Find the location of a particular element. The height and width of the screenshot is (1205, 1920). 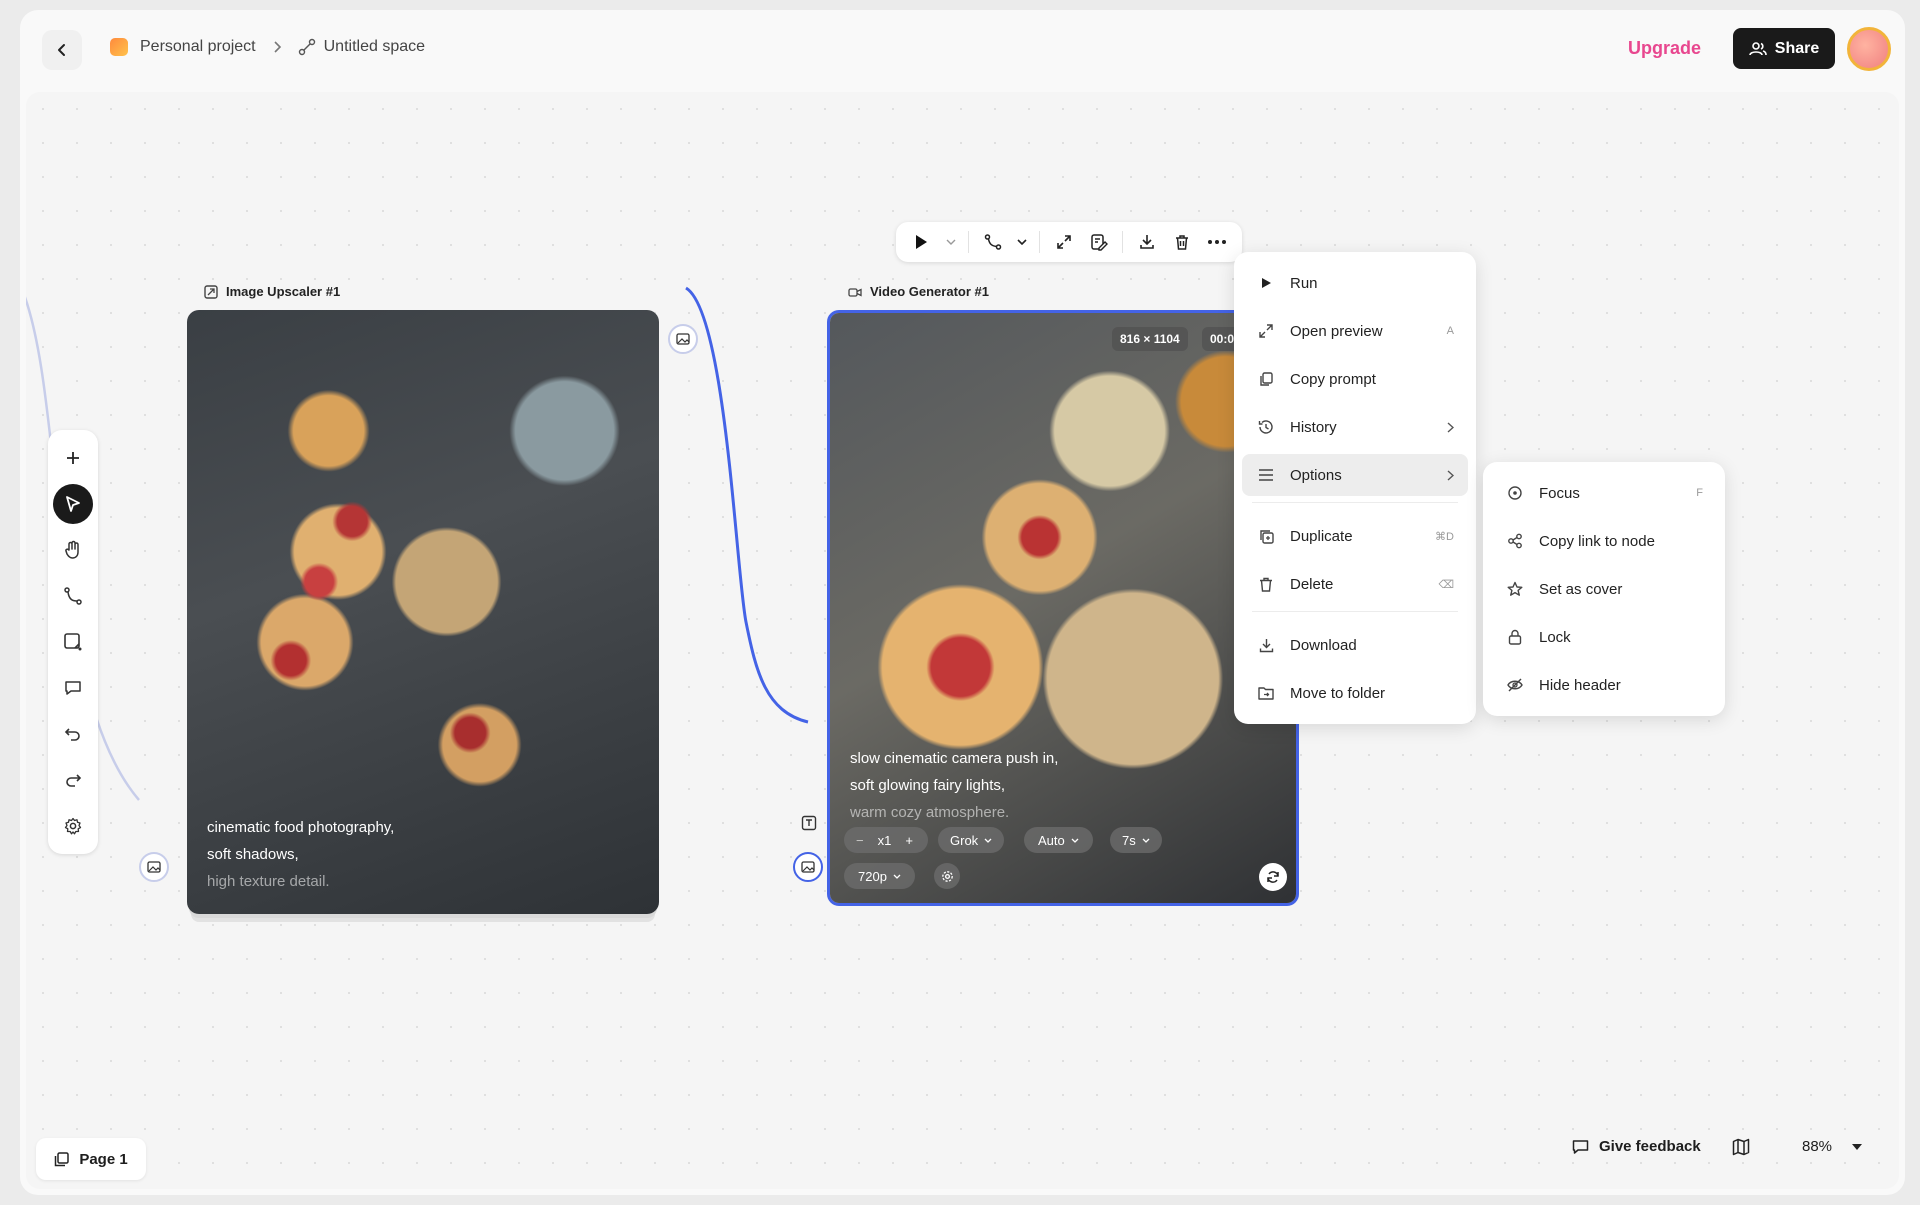

redo-button is located at coordinates (73, 780).